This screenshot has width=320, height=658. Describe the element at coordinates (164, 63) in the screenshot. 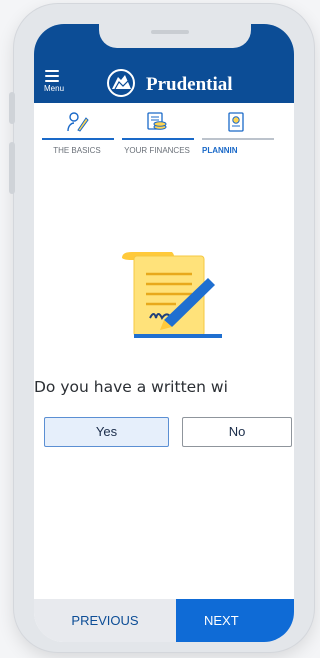

I see `app-header: Menu Prudential` at that location.